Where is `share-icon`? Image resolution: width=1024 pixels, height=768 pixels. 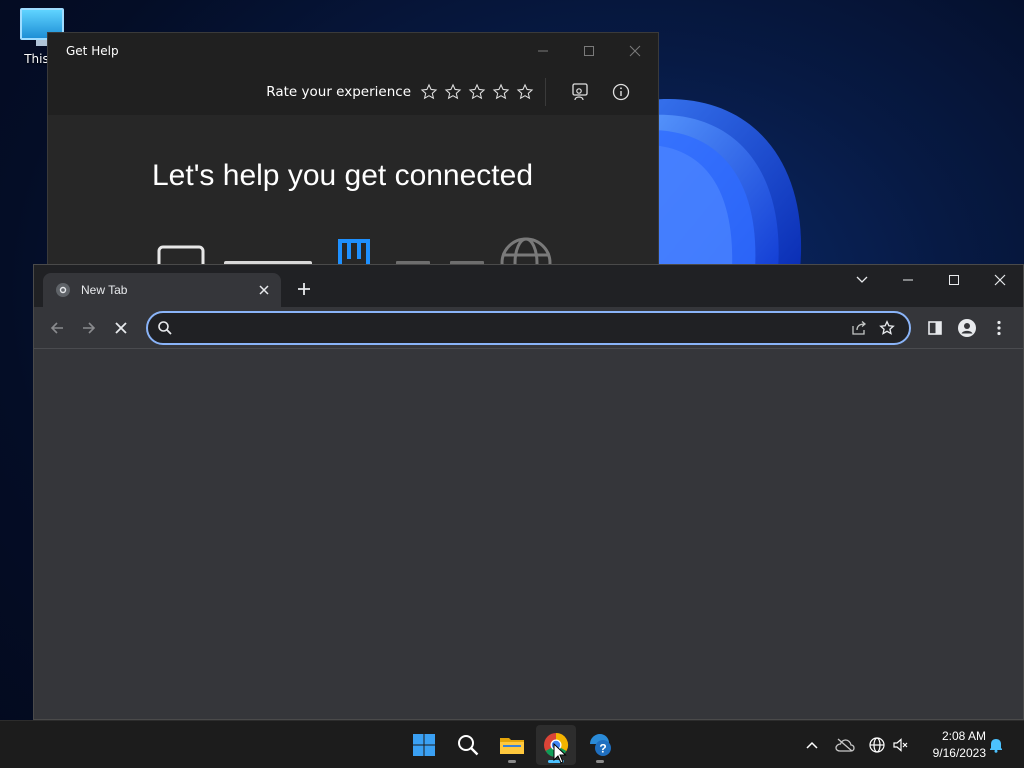 share-icon is located at coordinates (859, 327).